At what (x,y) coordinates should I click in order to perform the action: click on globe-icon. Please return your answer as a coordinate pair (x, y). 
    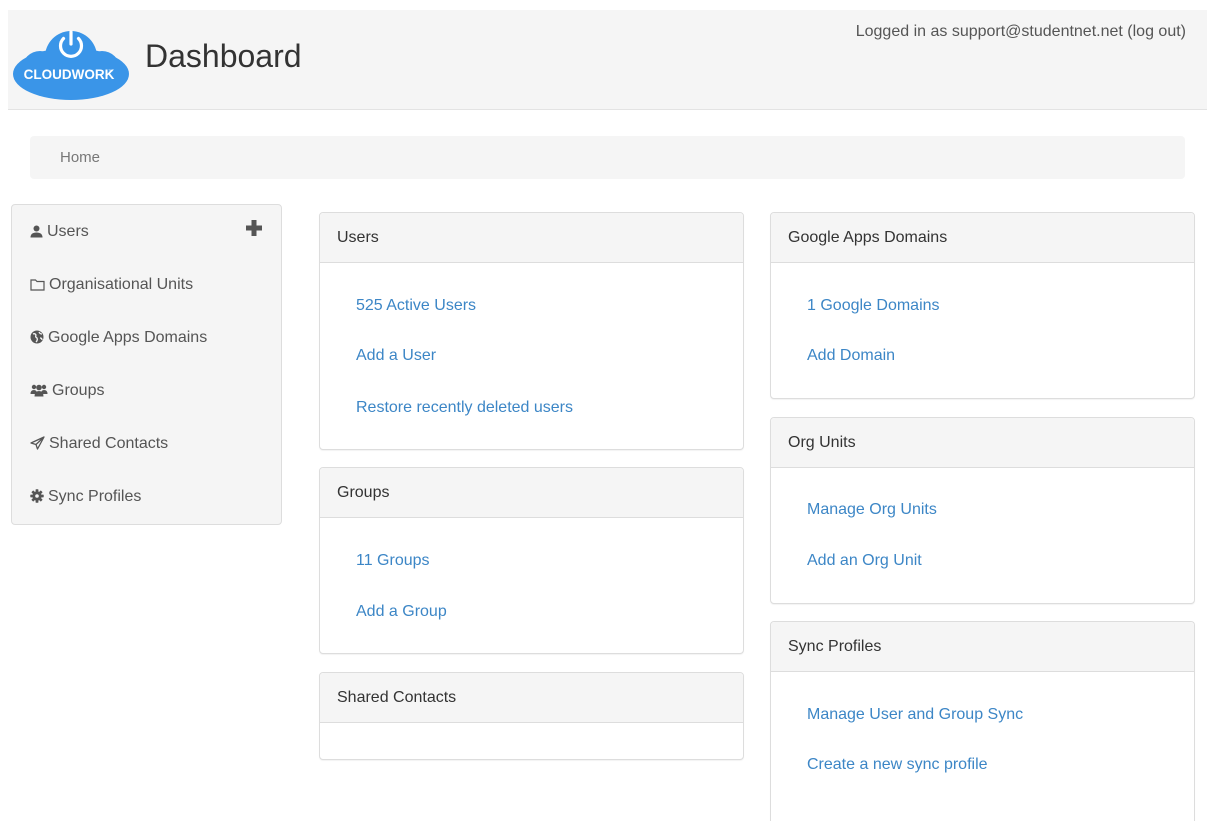
    Looking at the image, I should click on (37, 337).